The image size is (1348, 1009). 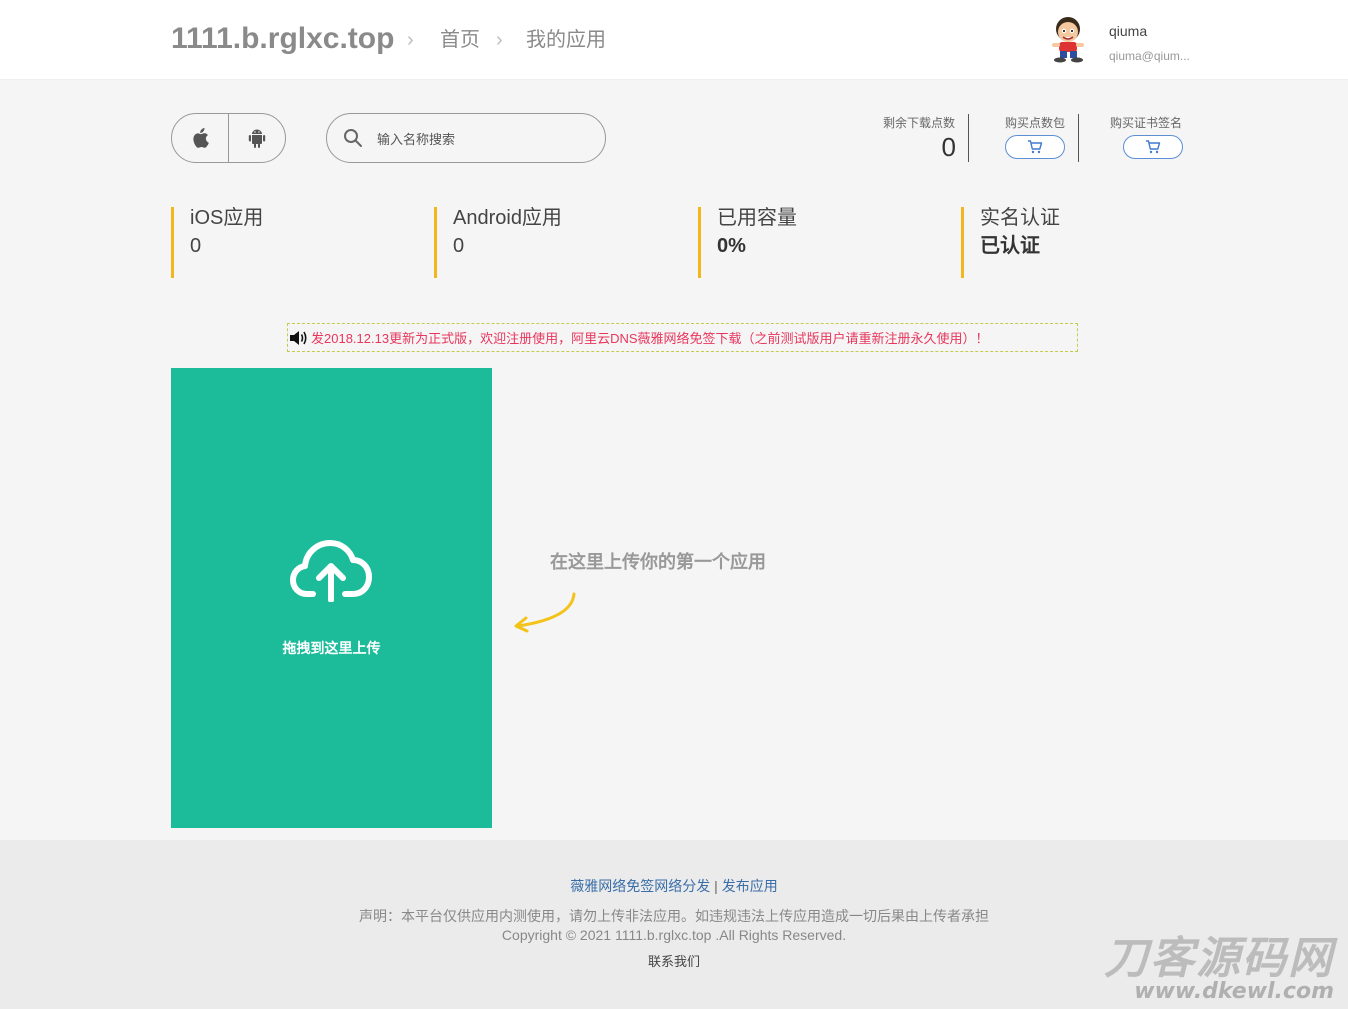 I want to click on upload-dropzone: 拖拽到这里上传, so click(x=331, y=598).